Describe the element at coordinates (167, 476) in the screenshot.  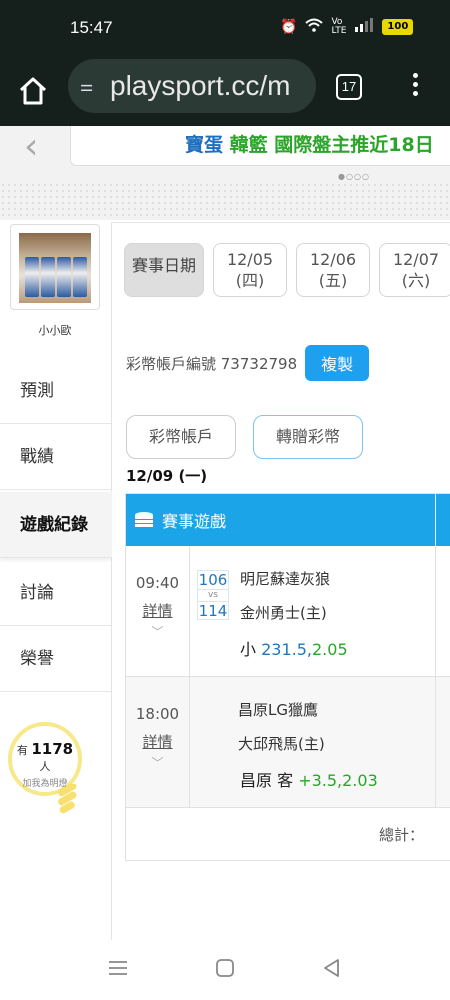
I see `day-title: 12/09 (一)` at that location.